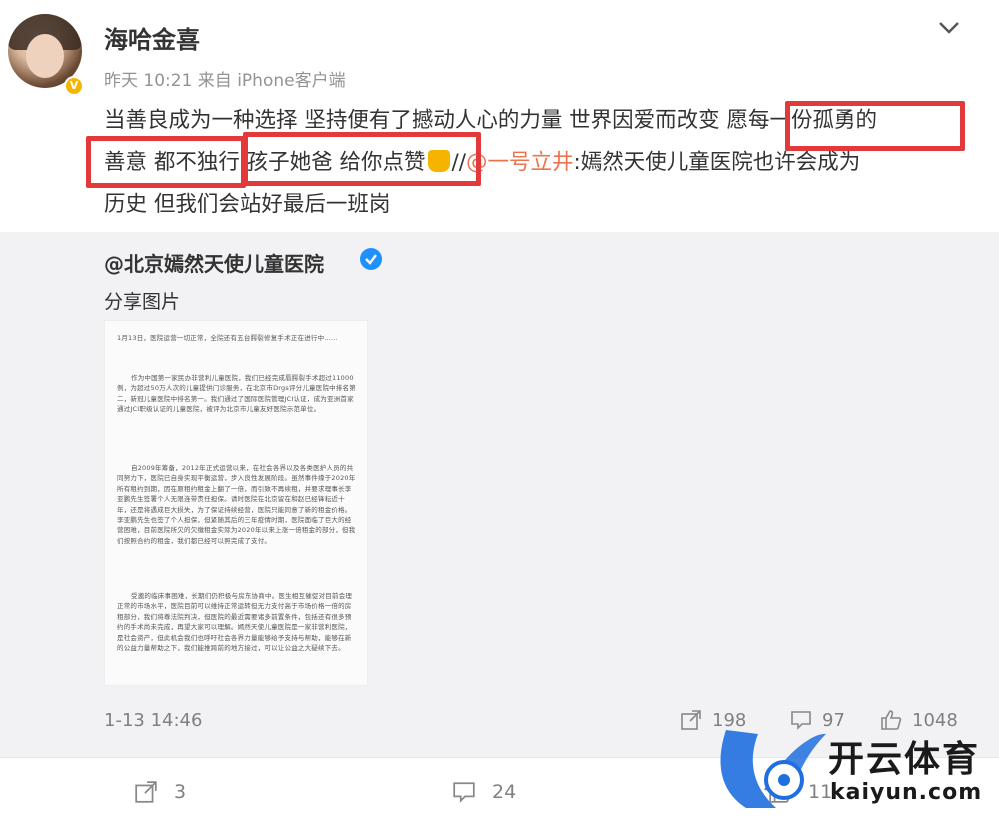 The height and width of the screenshot is (825, 999). I want to click on post-line-3: 历史 但我们会站好最后一班岗, so click(247, 204).